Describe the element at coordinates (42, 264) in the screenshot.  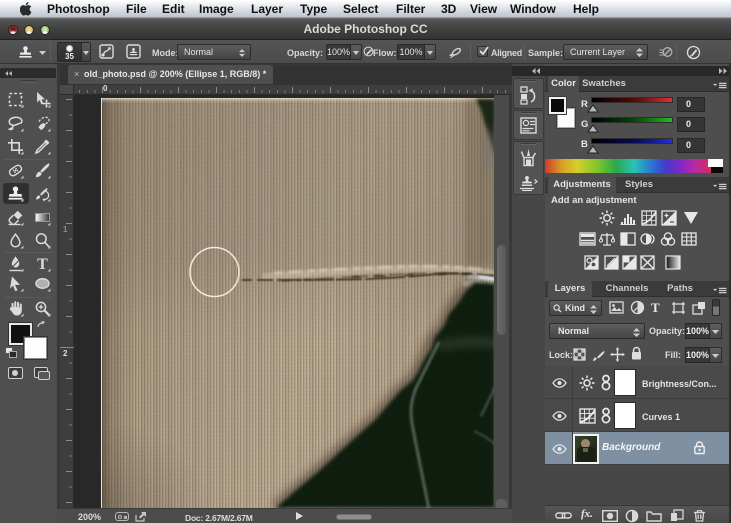
I see `svg-text: T` at that location.